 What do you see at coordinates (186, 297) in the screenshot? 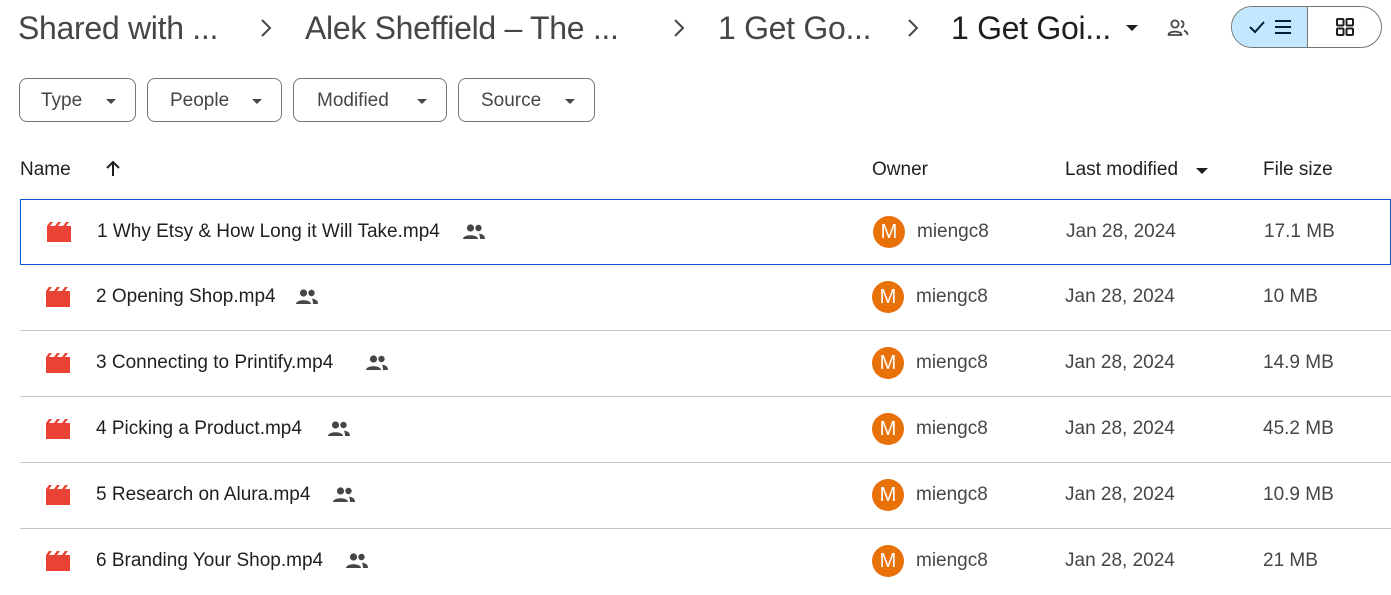
I see `file-name: 2 Opening Shop.mp4` at bounding box center [186, 297].